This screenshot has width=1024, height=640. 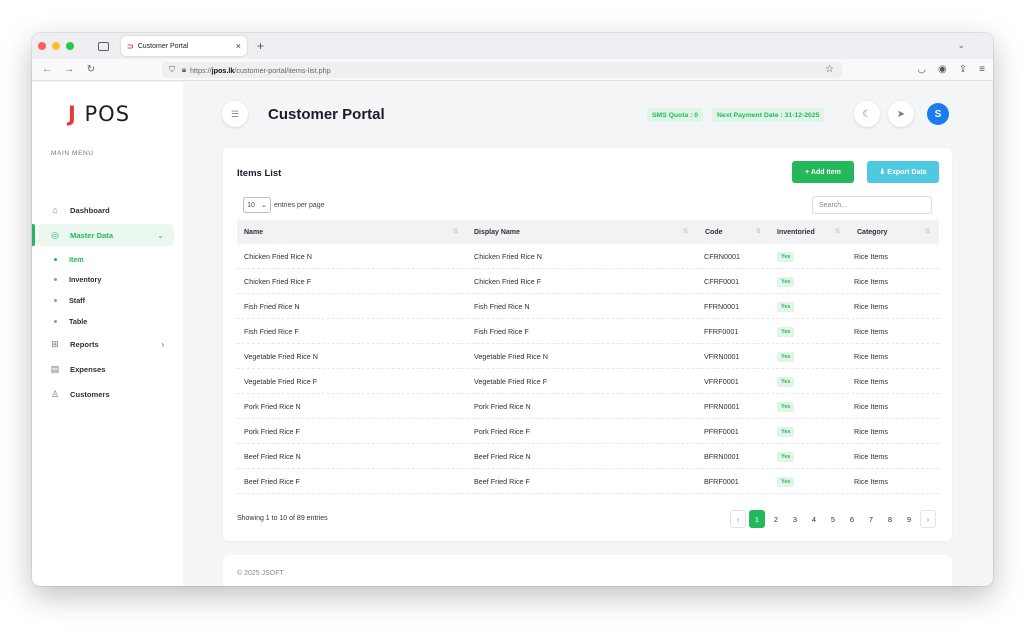 What do you see at coordinates (72, 114) in the screenshot?
I see `logo-mark: J` at bounding box center [72, 114].